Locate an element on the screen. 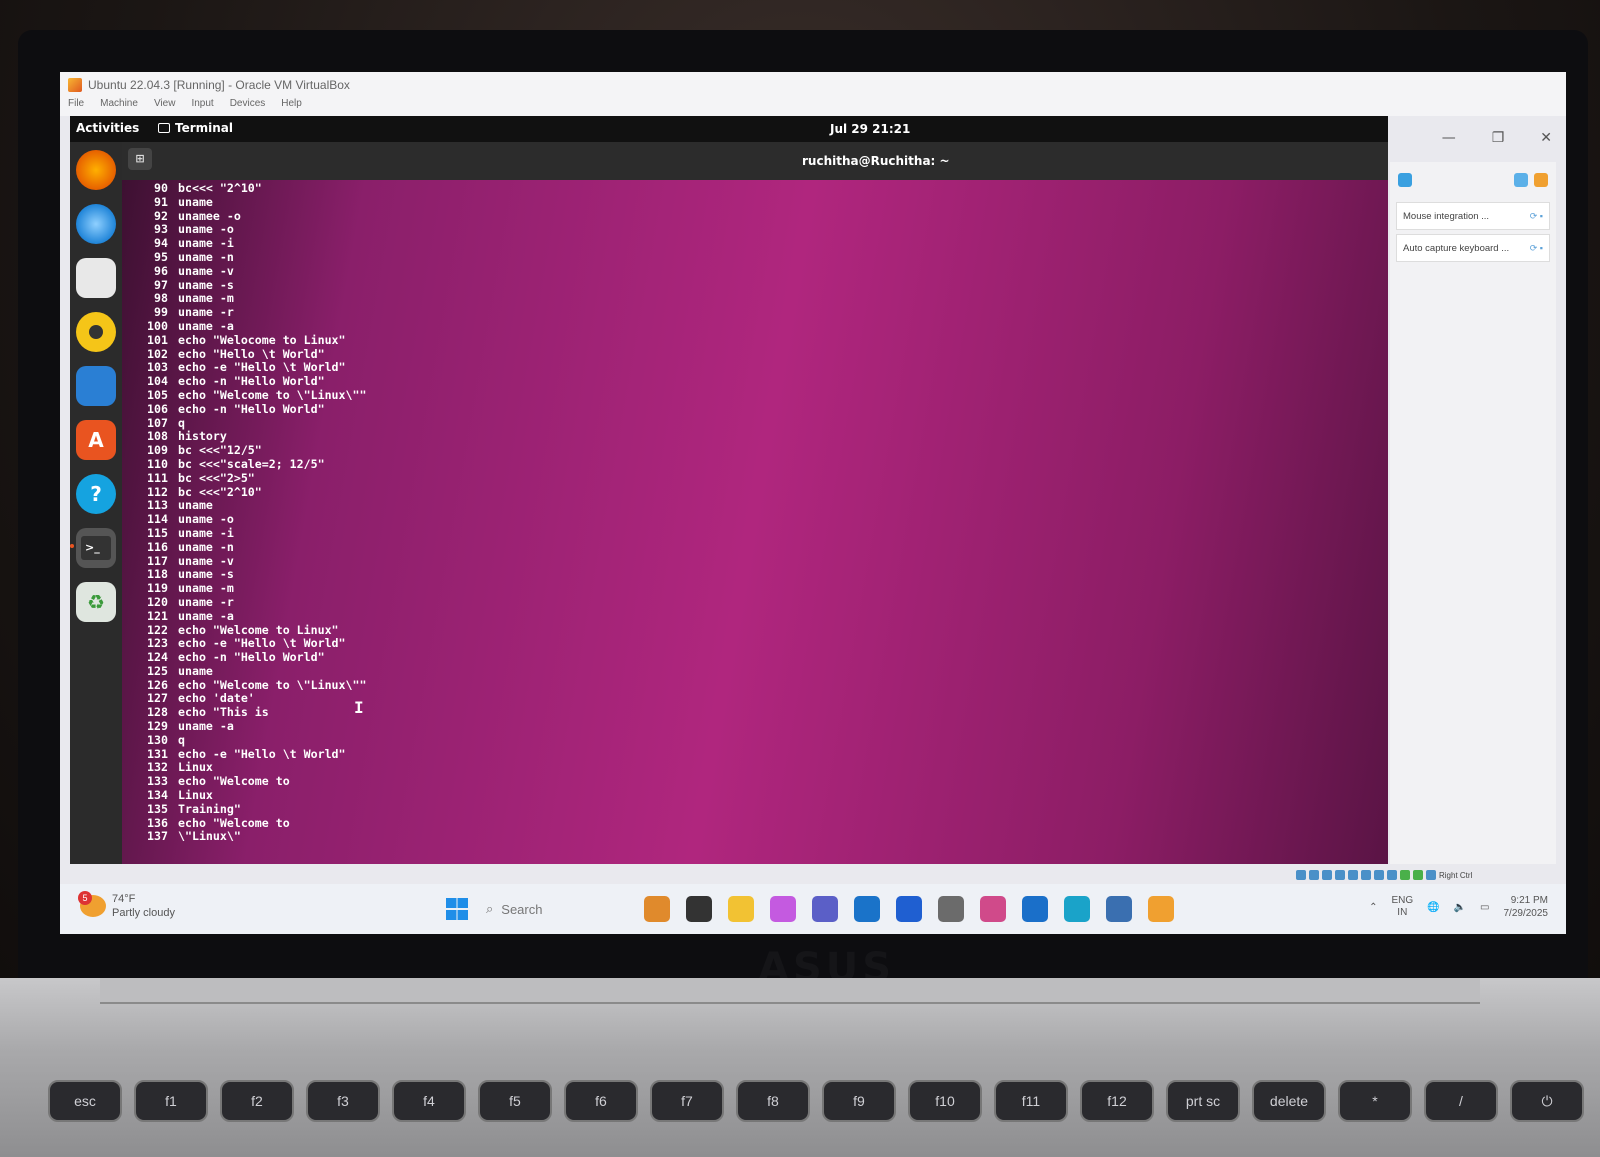 The image size is (1600, 1157). mouse-status-icon is located at coordinates (1418, 875).